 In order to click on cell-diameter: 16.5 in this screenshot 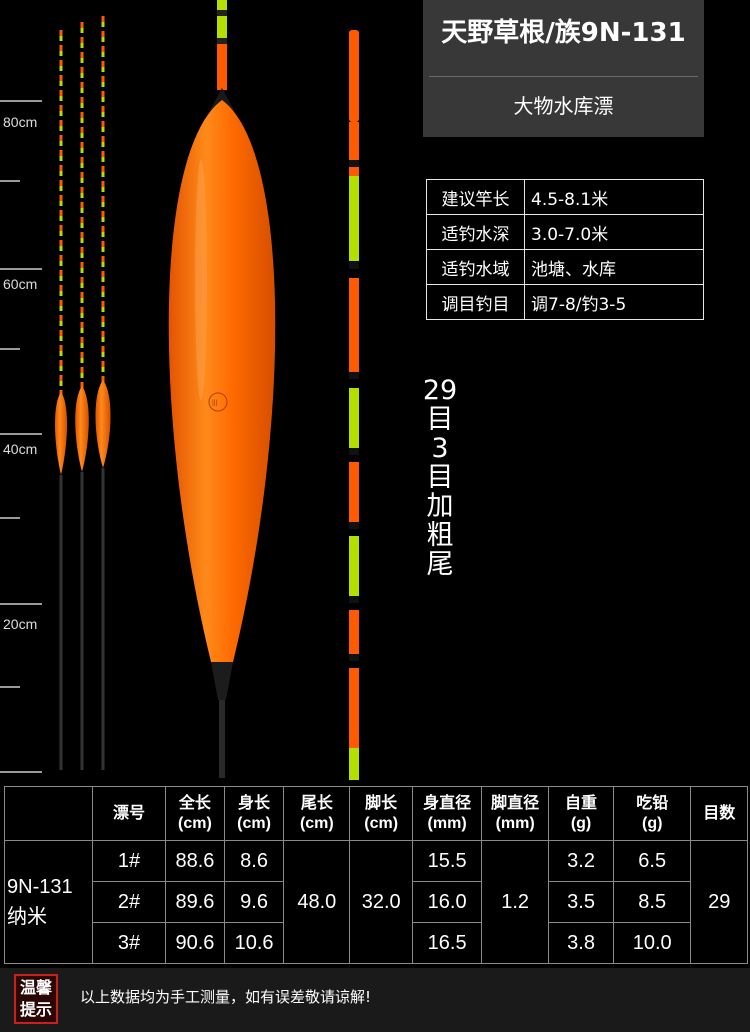, I will do `click(447, 943)`.